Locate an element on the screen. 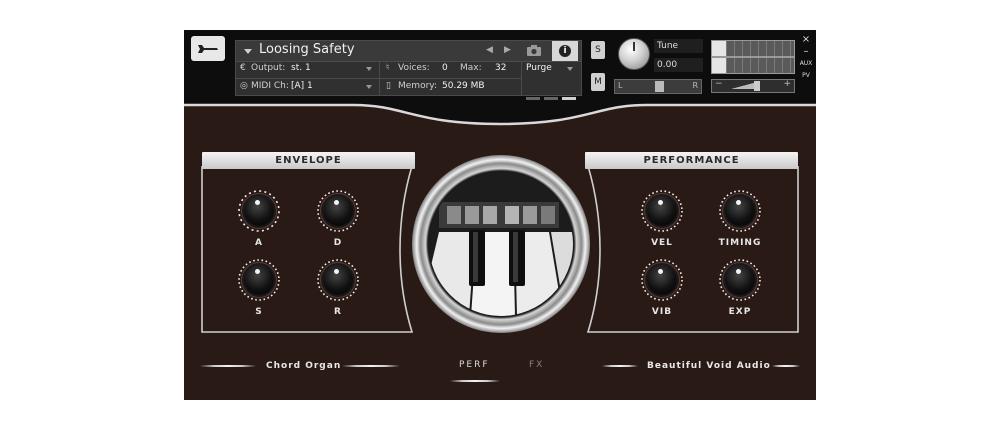 The width and height of the screenshot is (1000, 429). piano-keys-view is located at coordinates (501, 244).